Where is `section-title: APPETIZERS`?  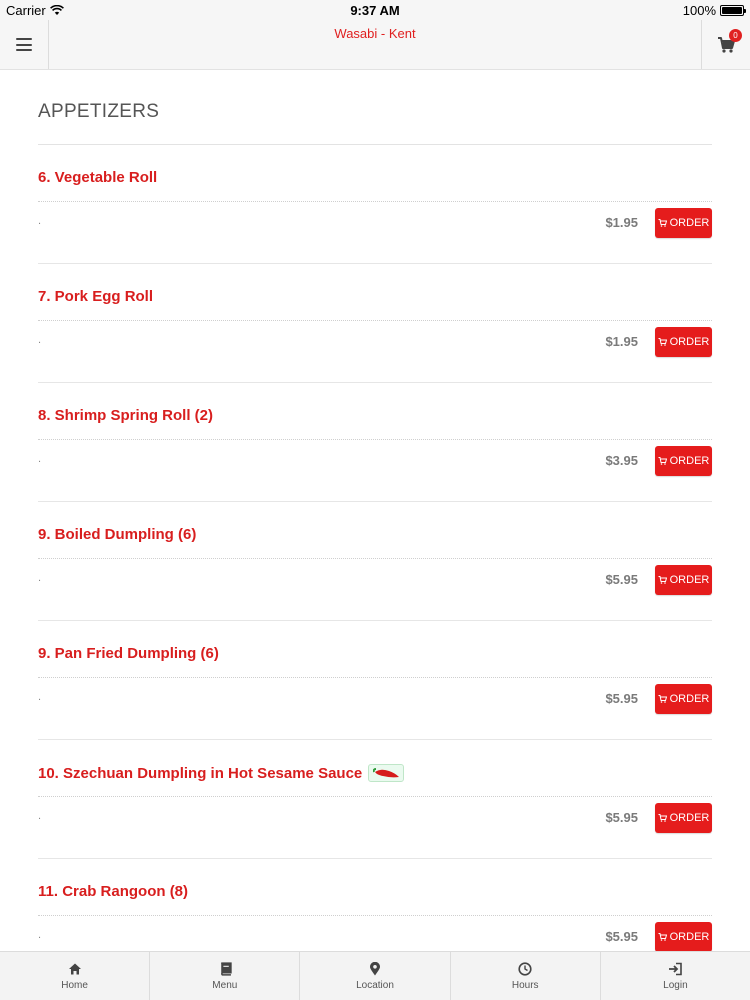 section-title: APPETIZERS is located at coordinates (99, 111).